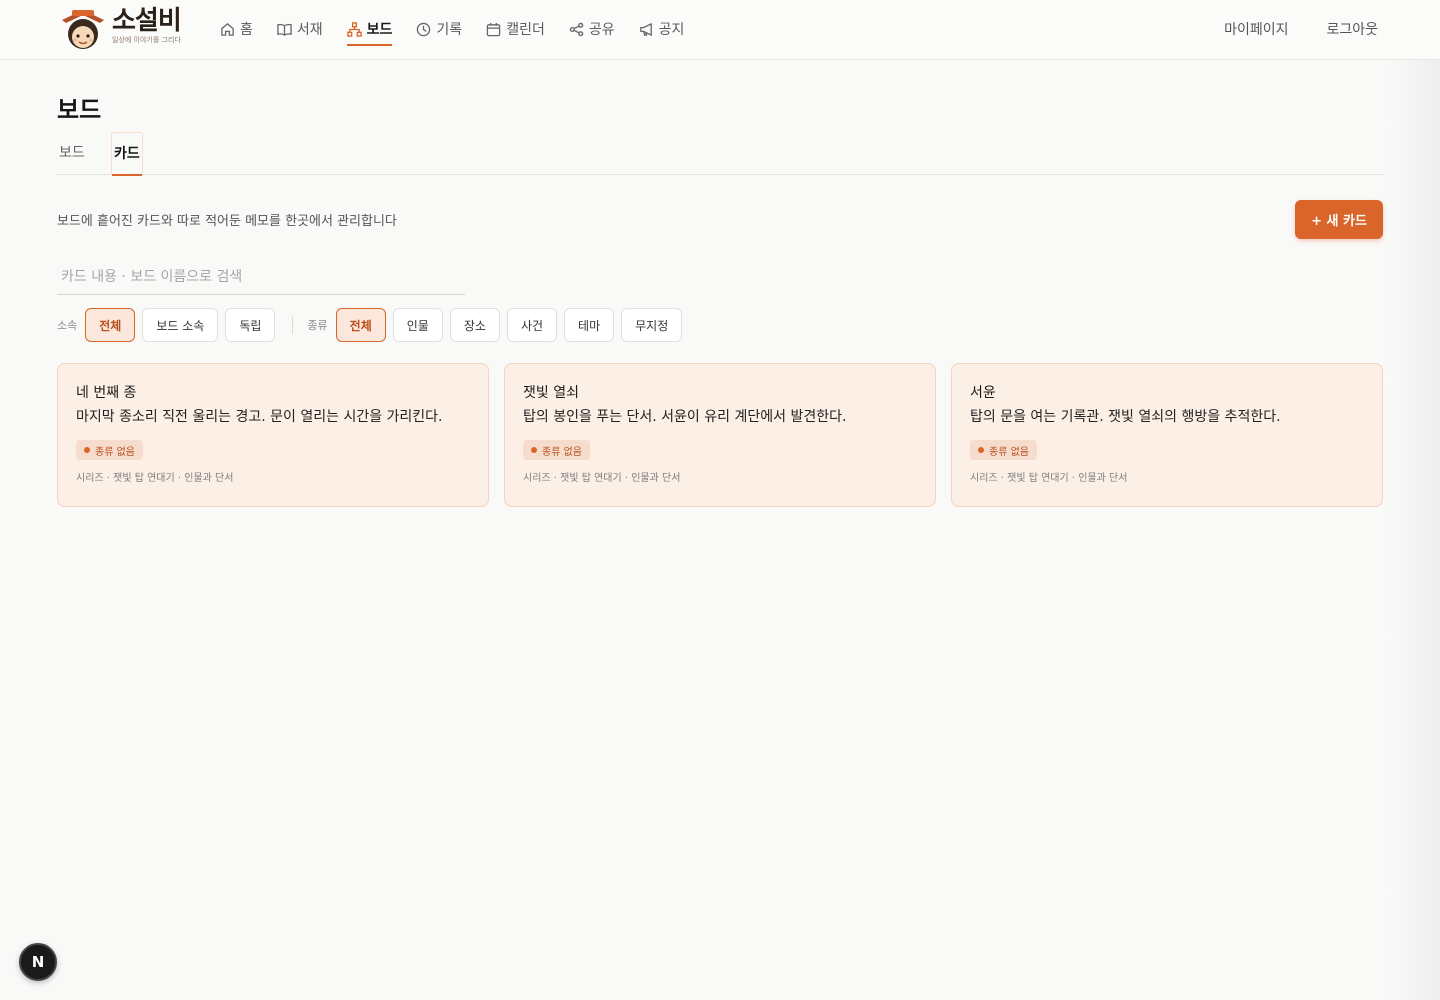  I want to click on nav-item-label: 공지, so click(671, 30).